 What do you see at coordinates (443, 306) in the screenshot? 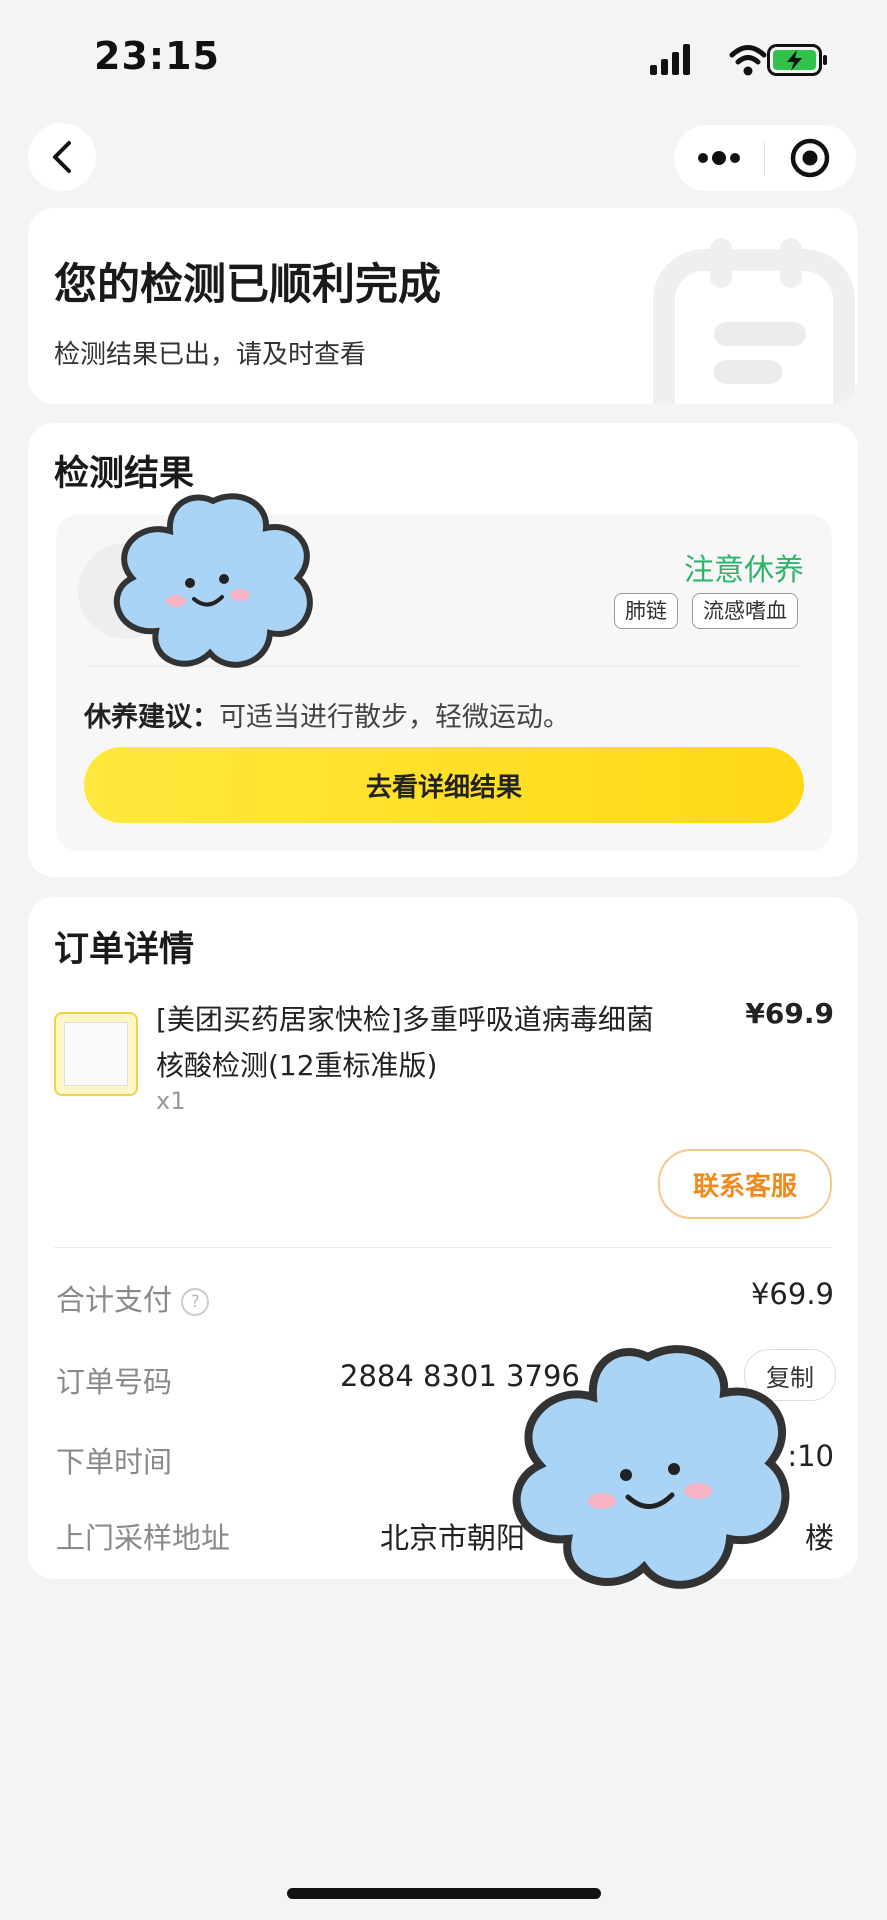
I see `completion-banner-card: 您的检测已顺利完成 检测结果已出，请及时查看` at bounding box center [443, 306].